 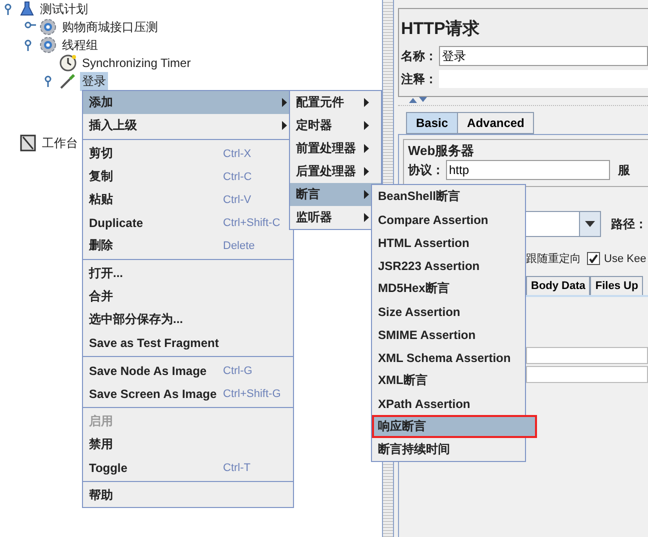 I want to click on field-label: 路径：, so click(x=629, y=224).